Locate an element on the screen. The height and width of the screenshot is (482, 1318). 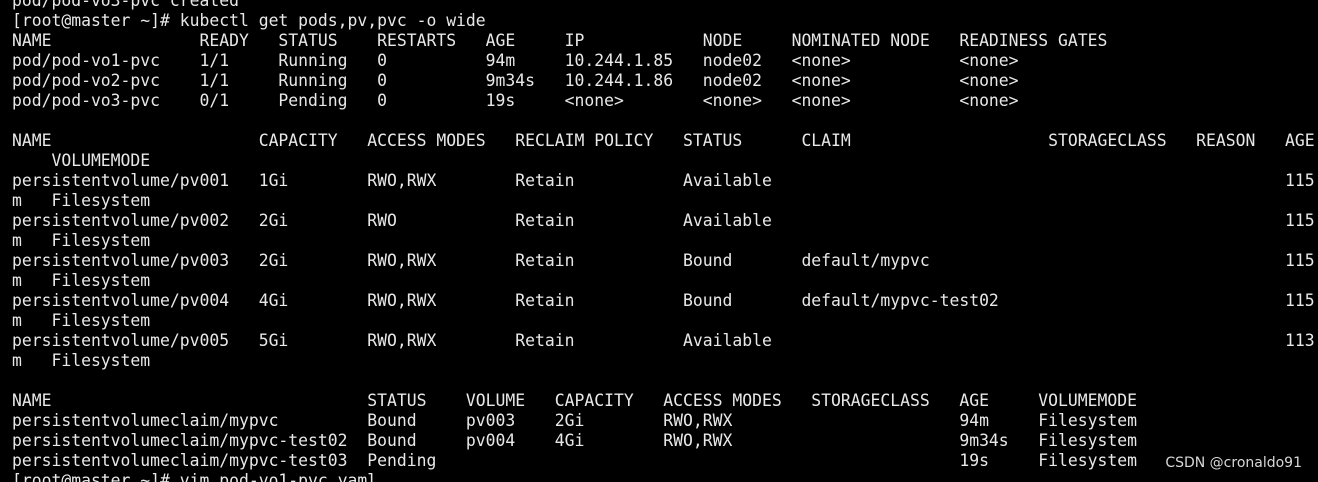
csdn-watermark: CSDN @cronaldo91 is located at coordinates (1233, 463).